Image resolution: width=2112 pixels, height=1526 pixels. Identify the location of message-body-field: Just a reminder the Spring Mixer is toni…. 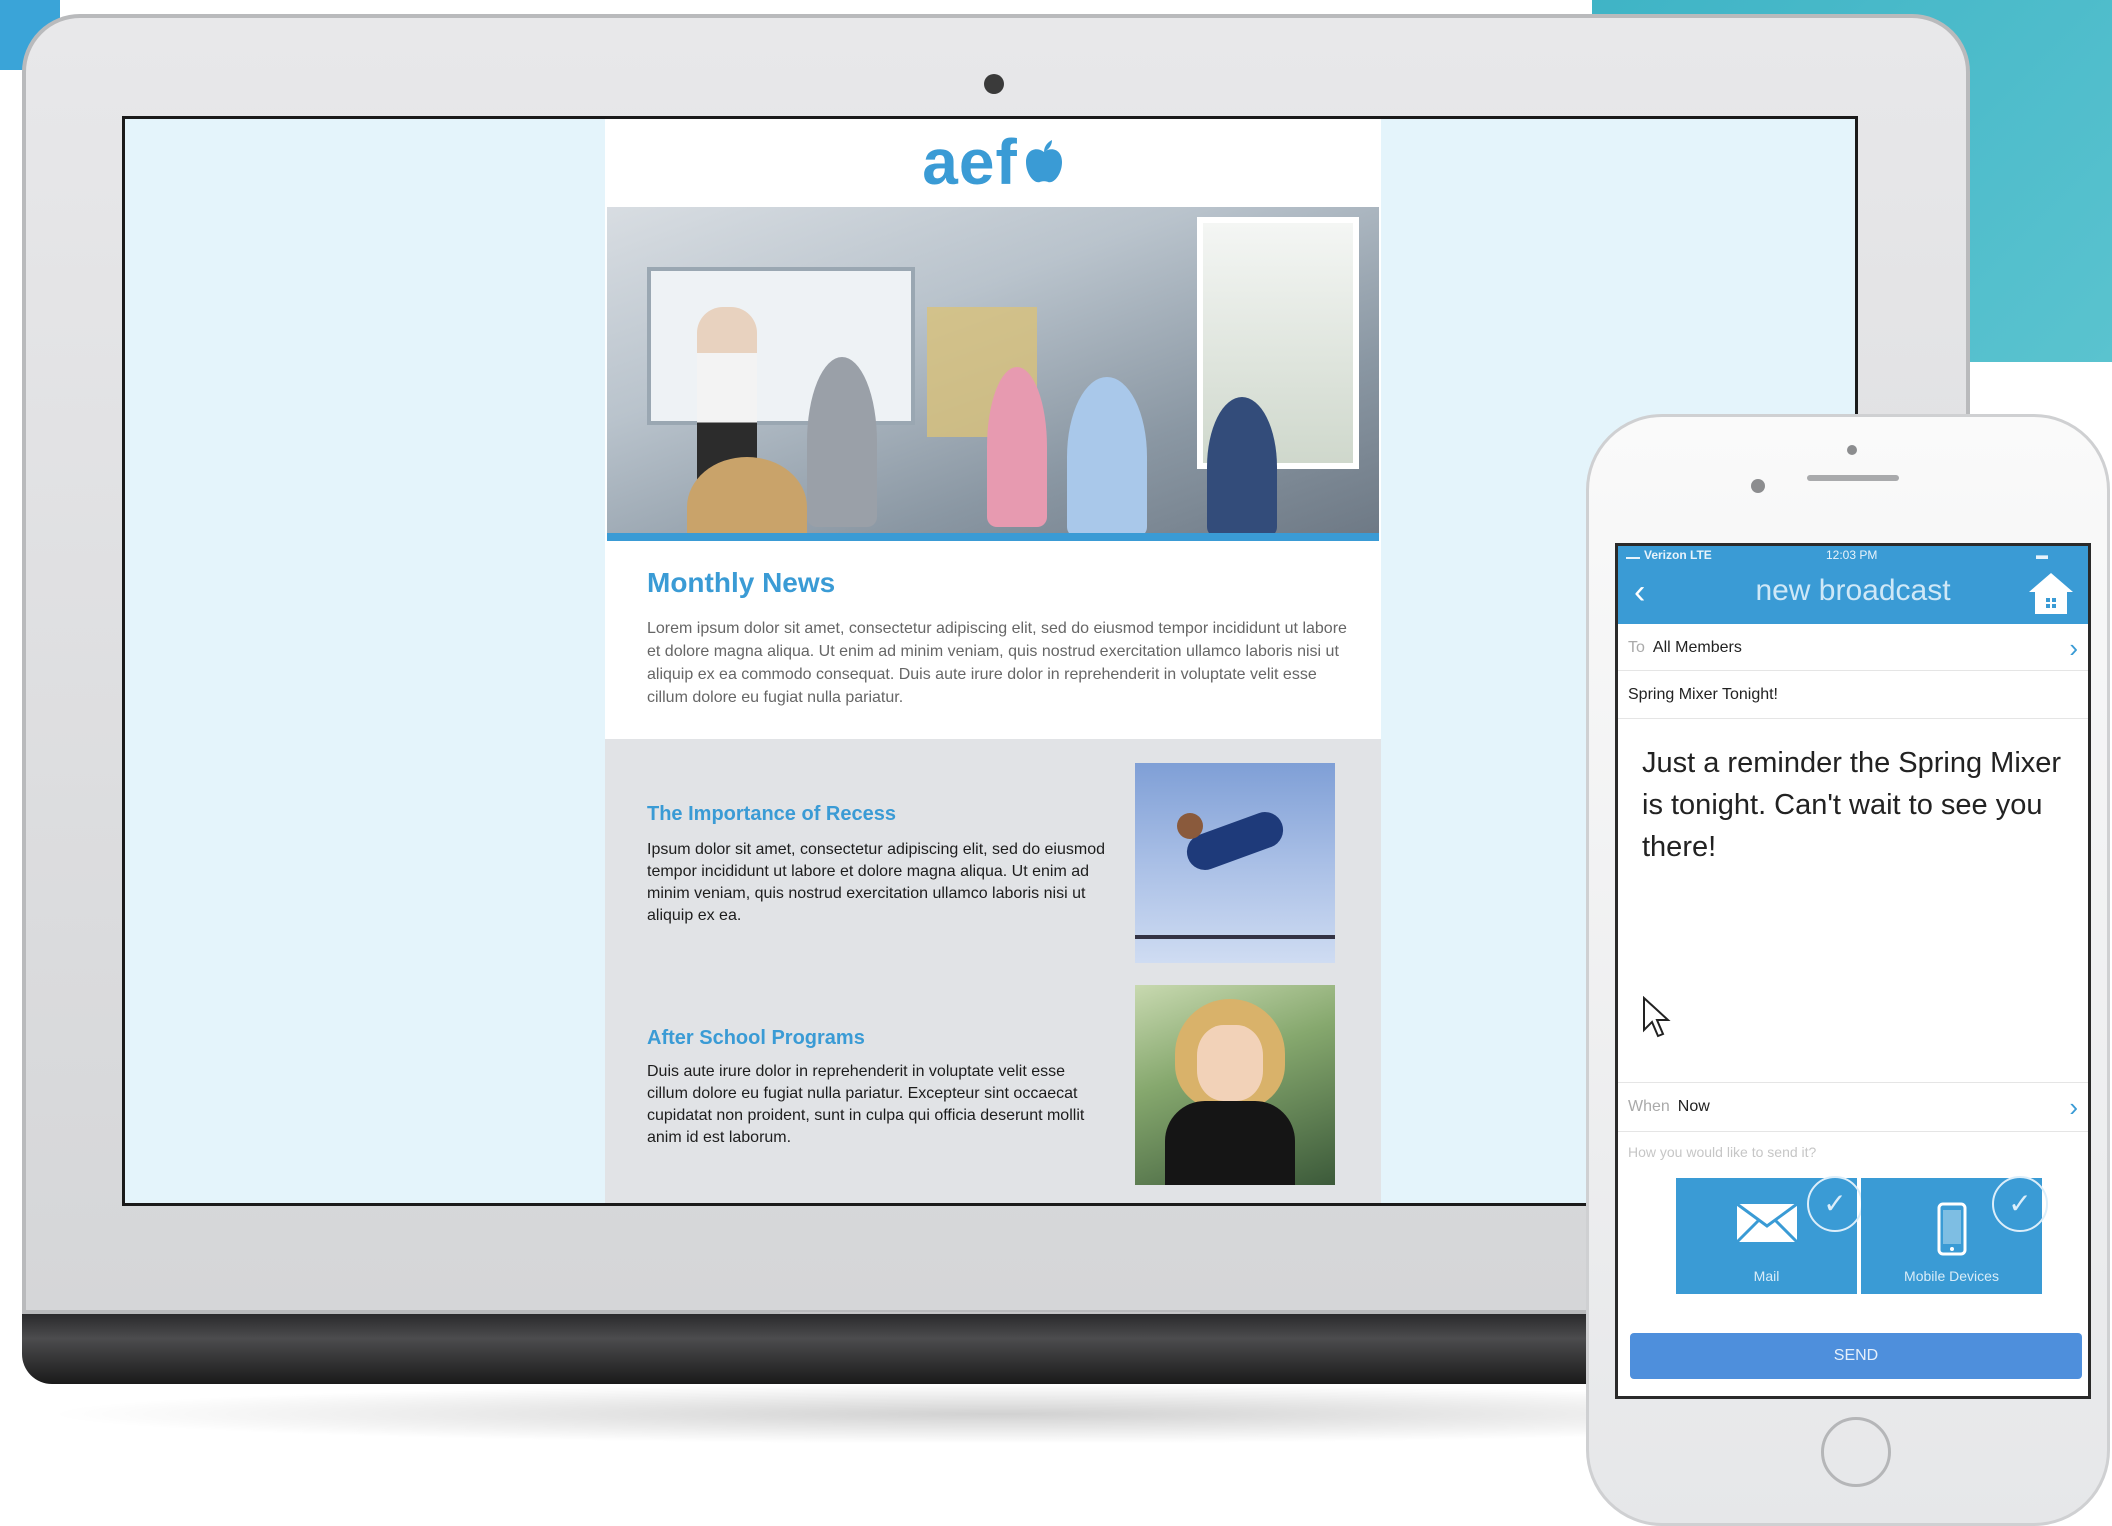
(1852, 805).